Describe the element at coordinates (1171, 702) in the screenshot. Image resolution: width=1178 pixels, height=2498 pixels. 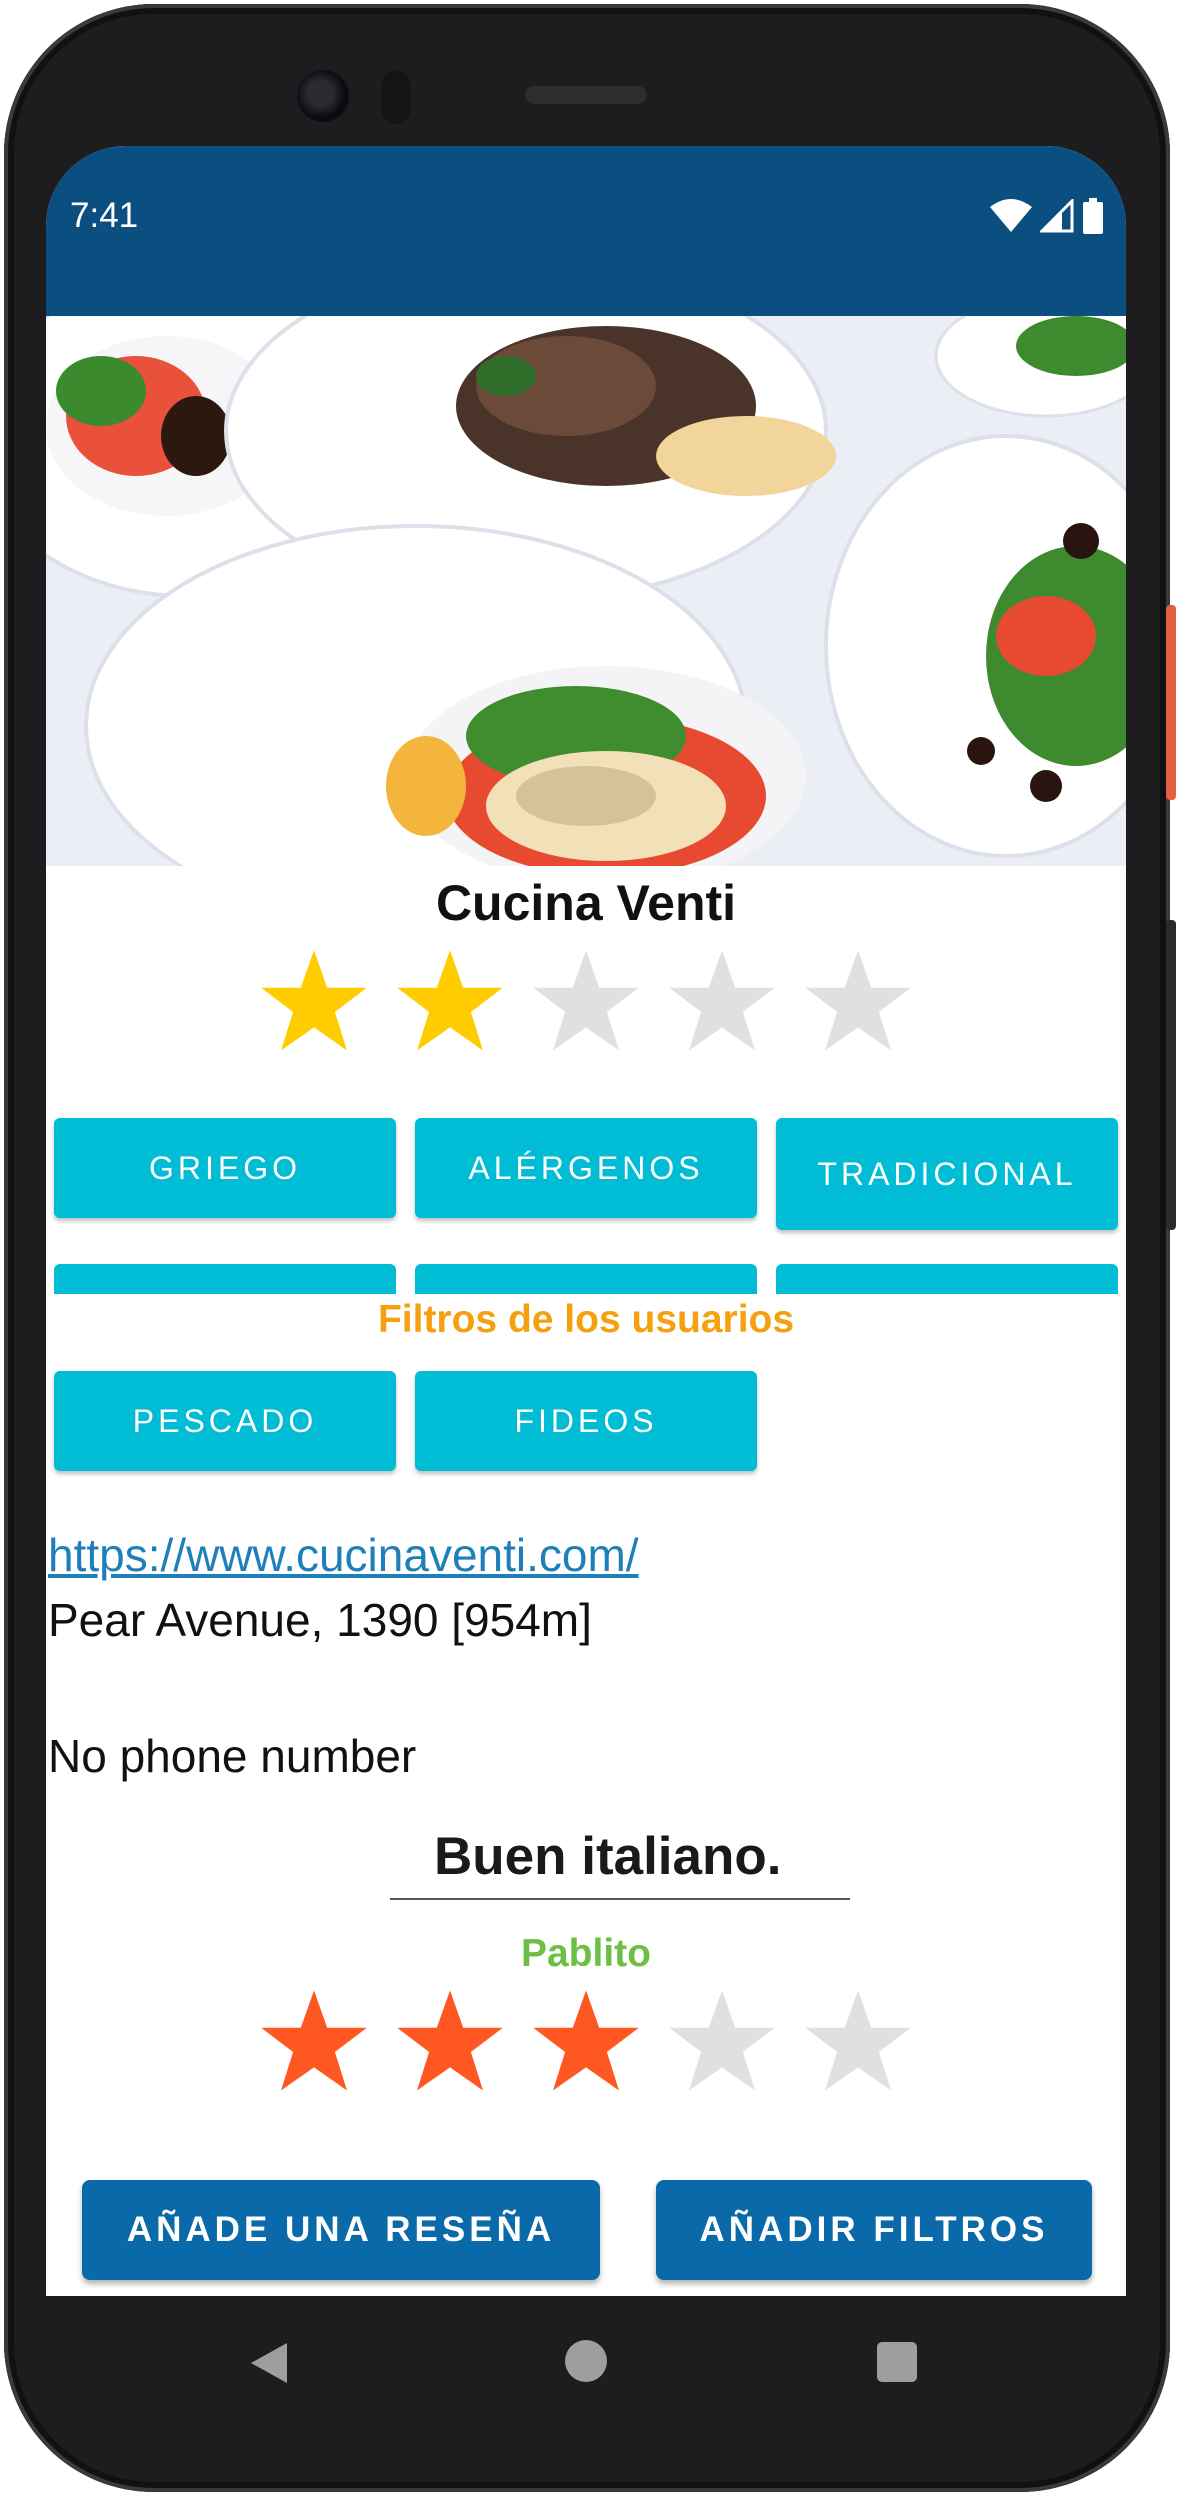
I see `power-button` at that location.